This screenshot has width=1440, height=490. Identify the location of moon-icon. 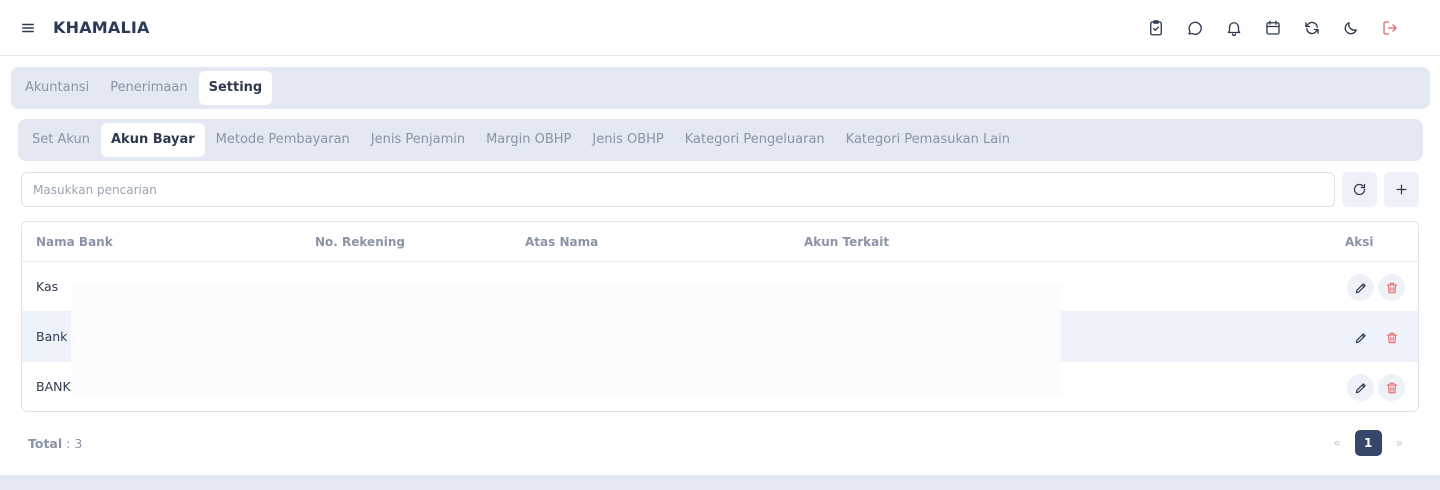
(1351, 28).